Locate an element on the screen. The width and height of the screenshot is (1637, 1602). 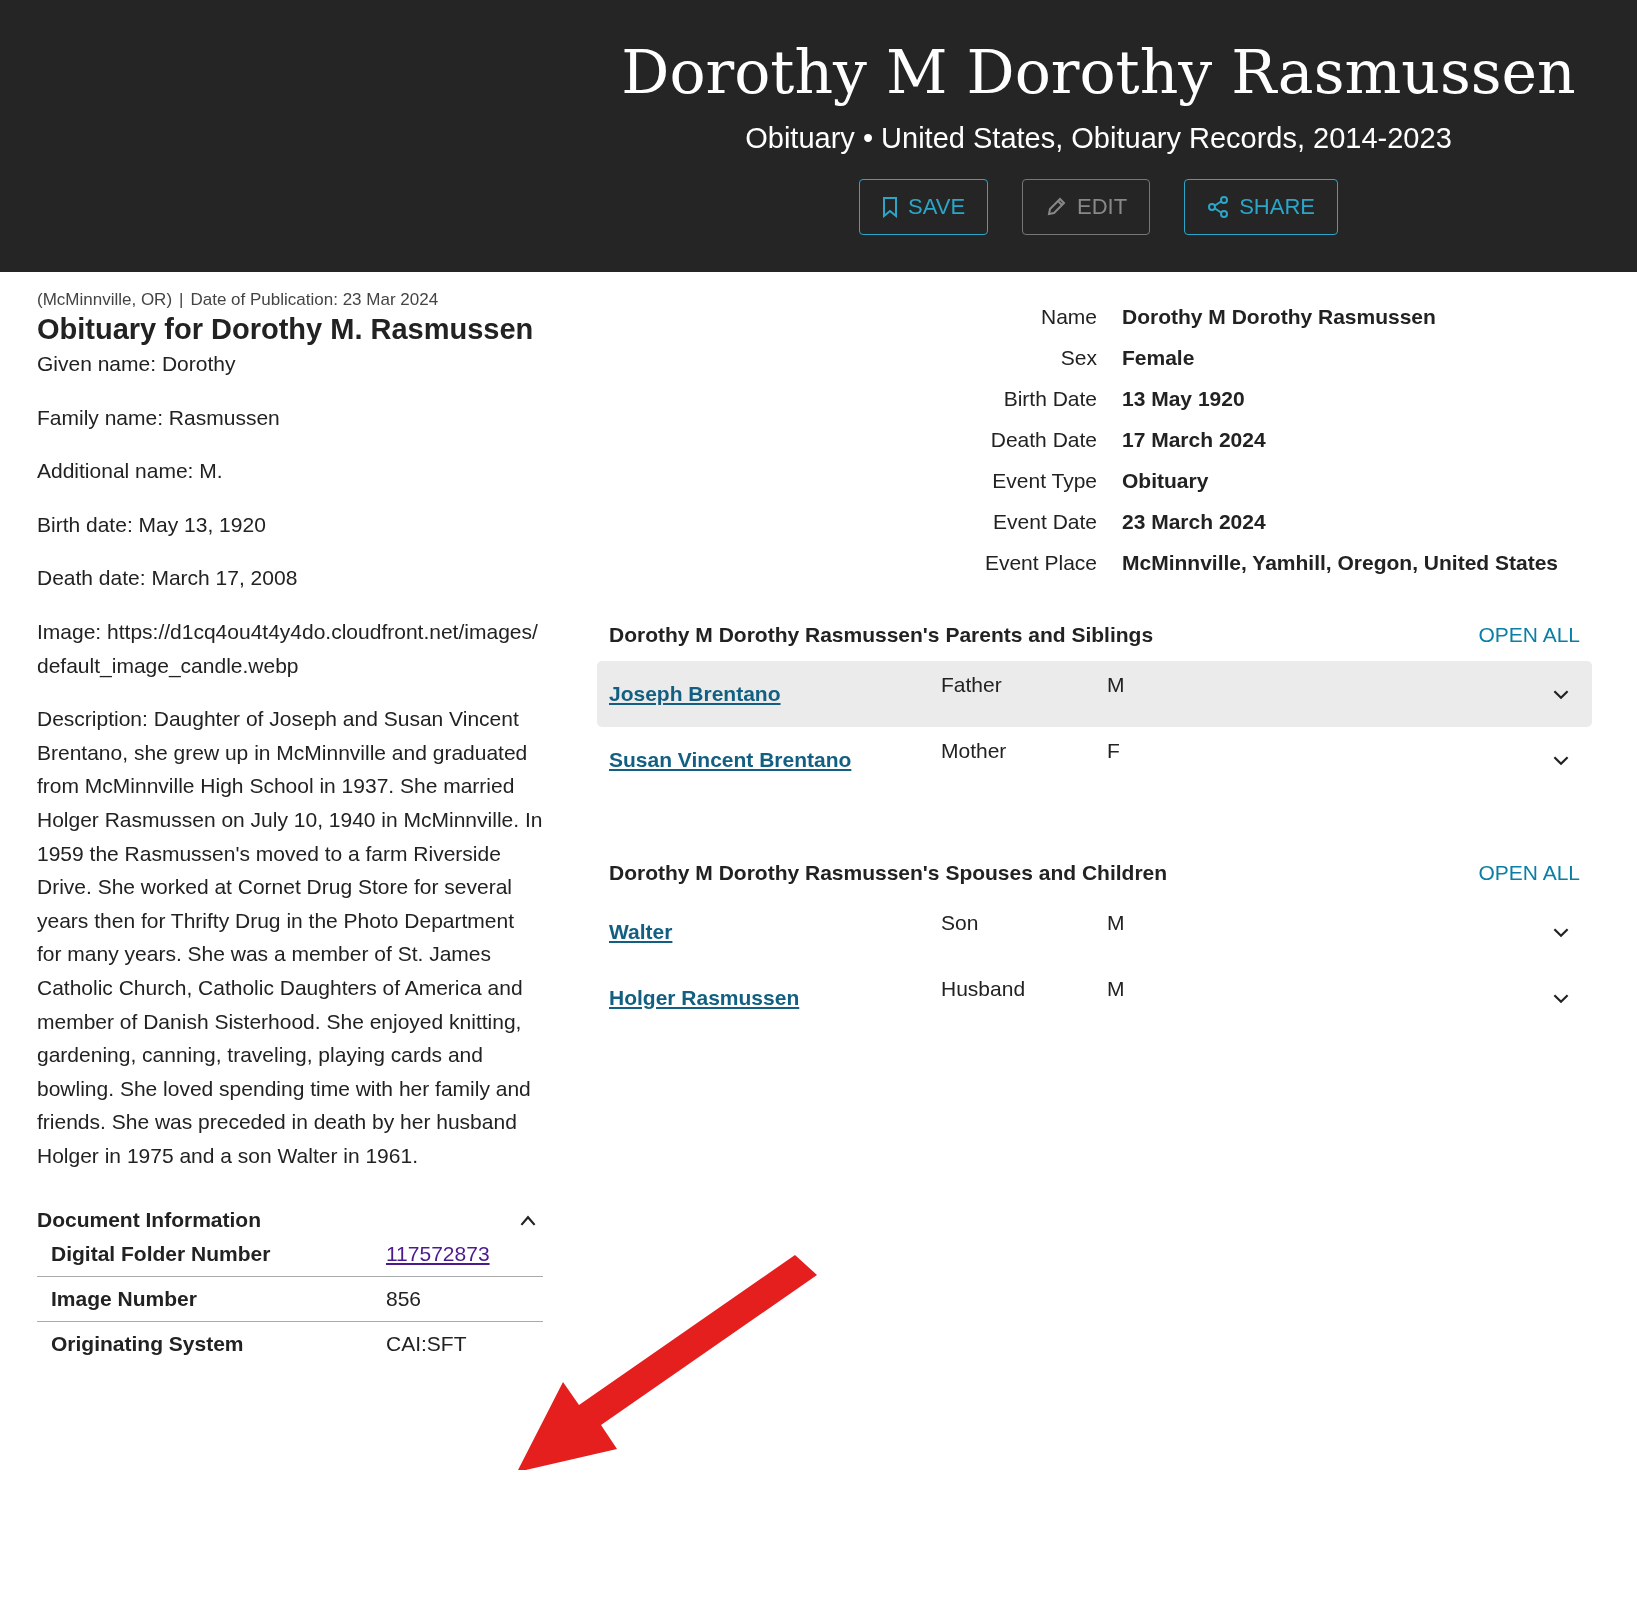
record-title: Dorothy M Dorothy Rasmussen is located at coordinates (1098, 72).